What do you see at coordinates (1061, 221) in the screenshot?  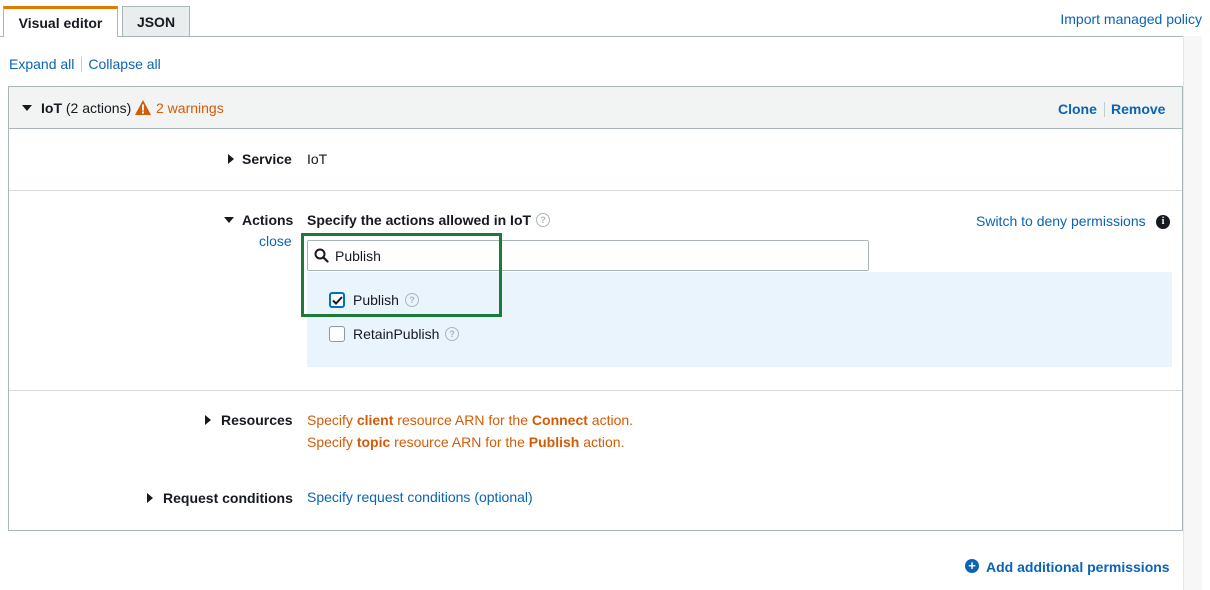 I see `switch-deny-permissions-link: Switch to deny permissions` at bounding box center [1061, 221].